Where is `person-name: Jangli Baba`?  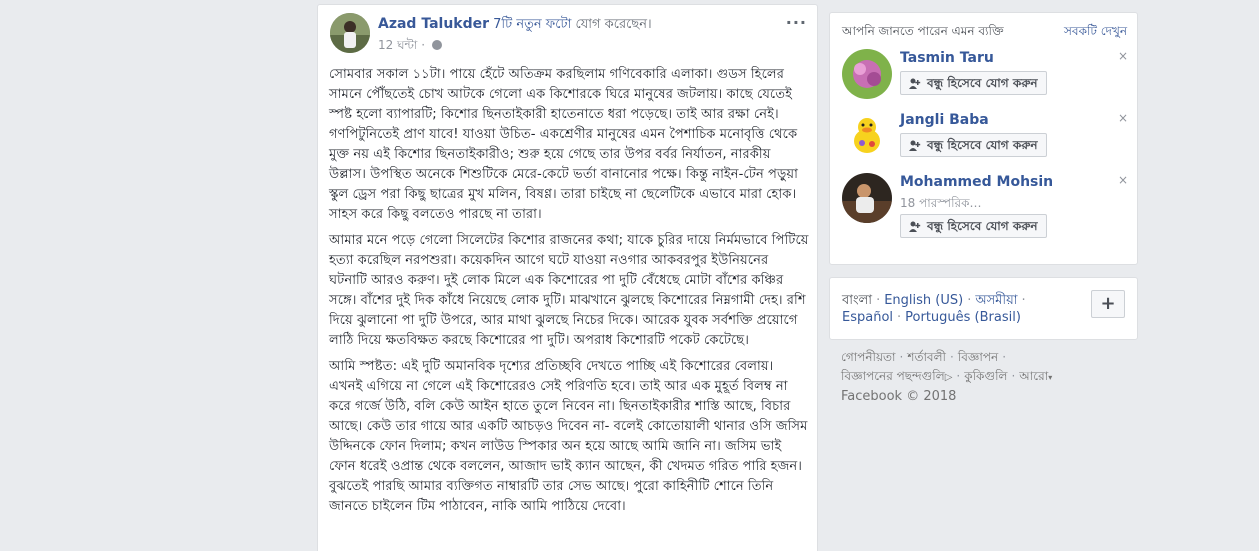
person-name: Jangli Baba is located at coordinates (944, 120).